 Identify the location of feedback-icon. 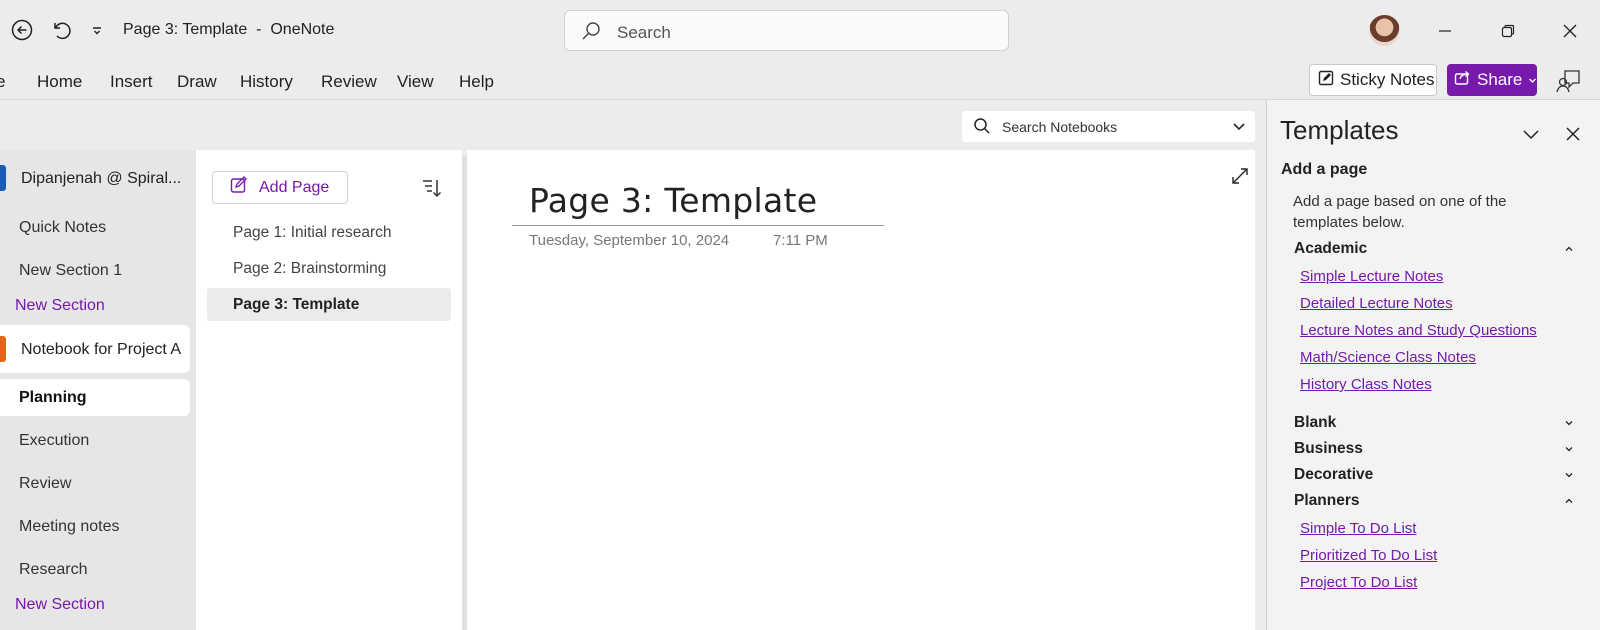
(1569, 81).